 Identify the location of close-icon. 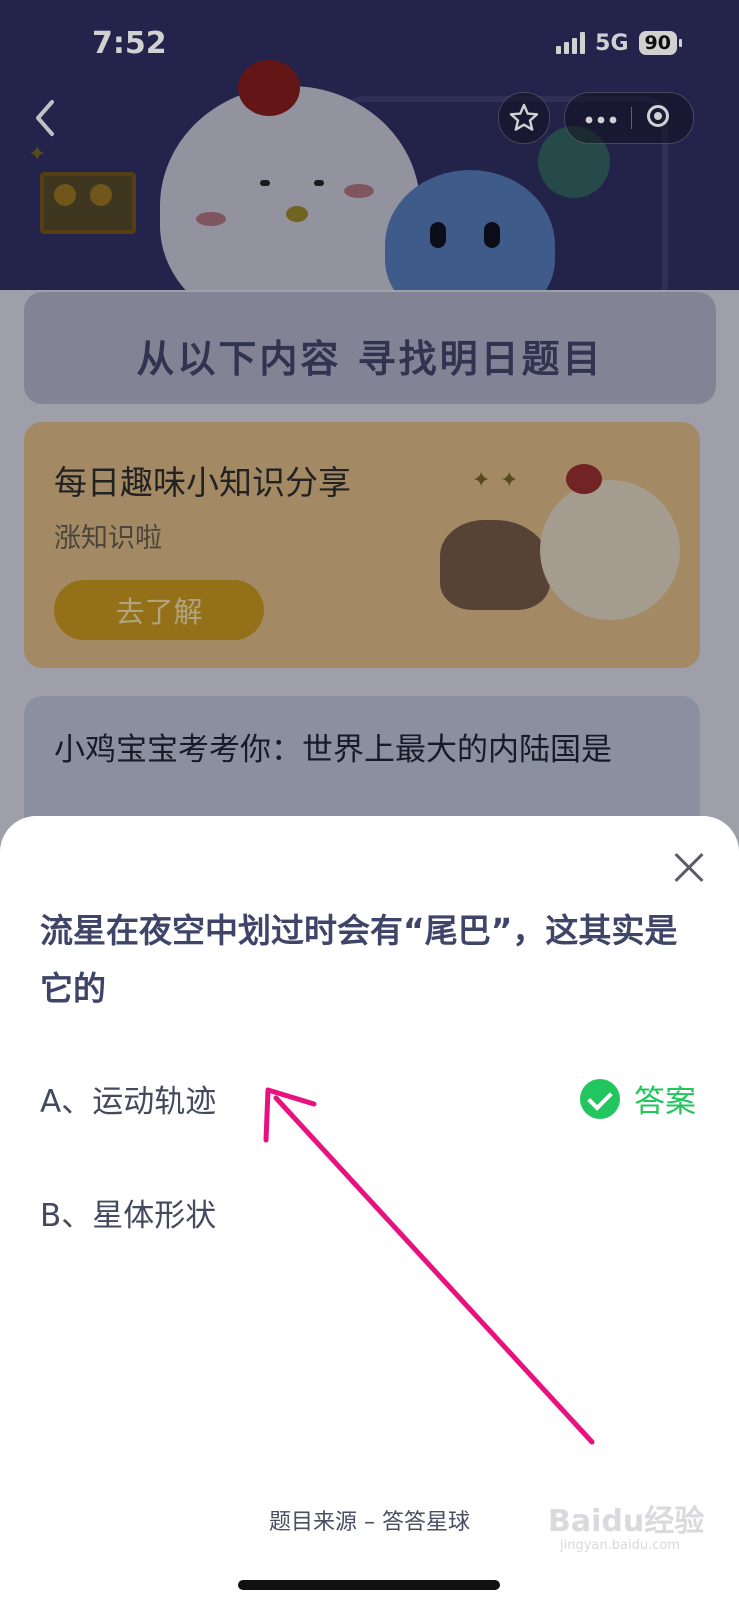
(688, 868).